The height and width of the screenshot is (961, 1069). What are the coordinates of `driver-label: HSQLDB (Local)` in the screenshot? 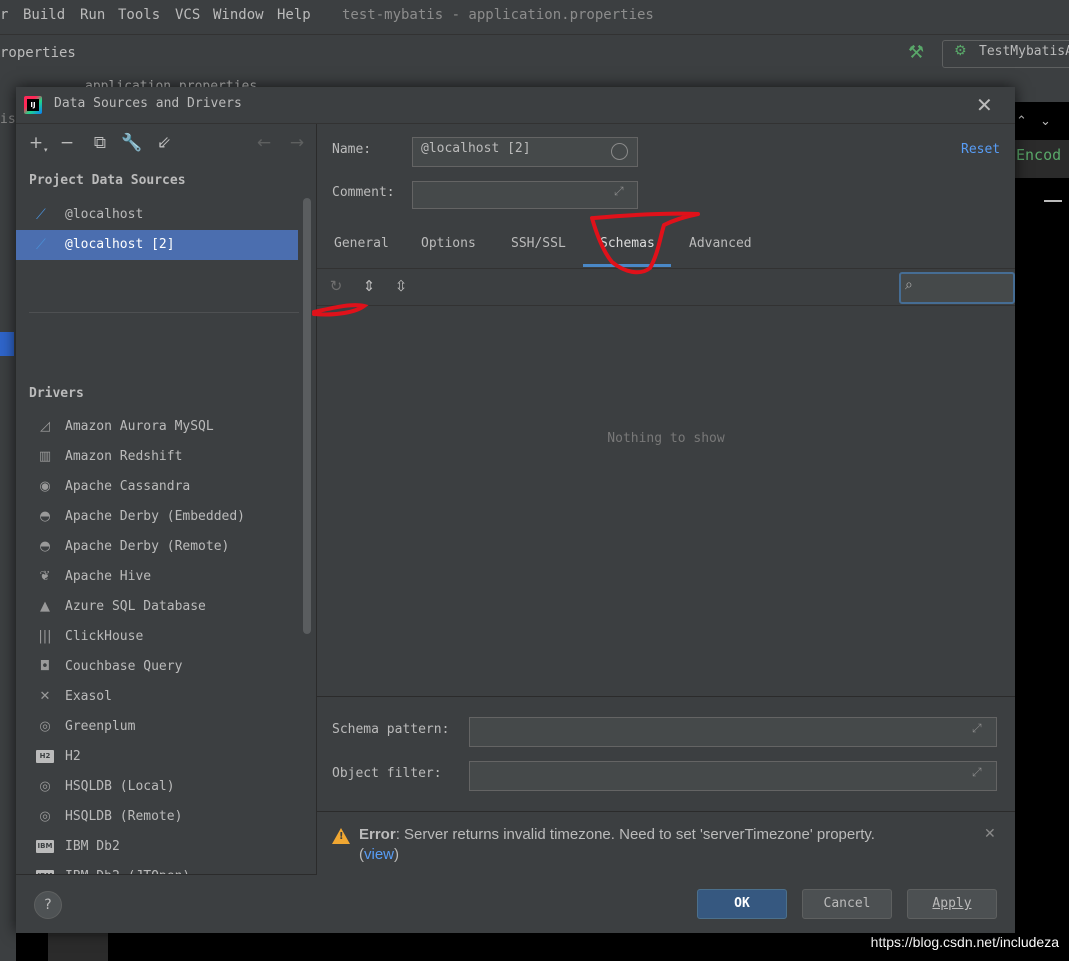 It's located at (120, 786).